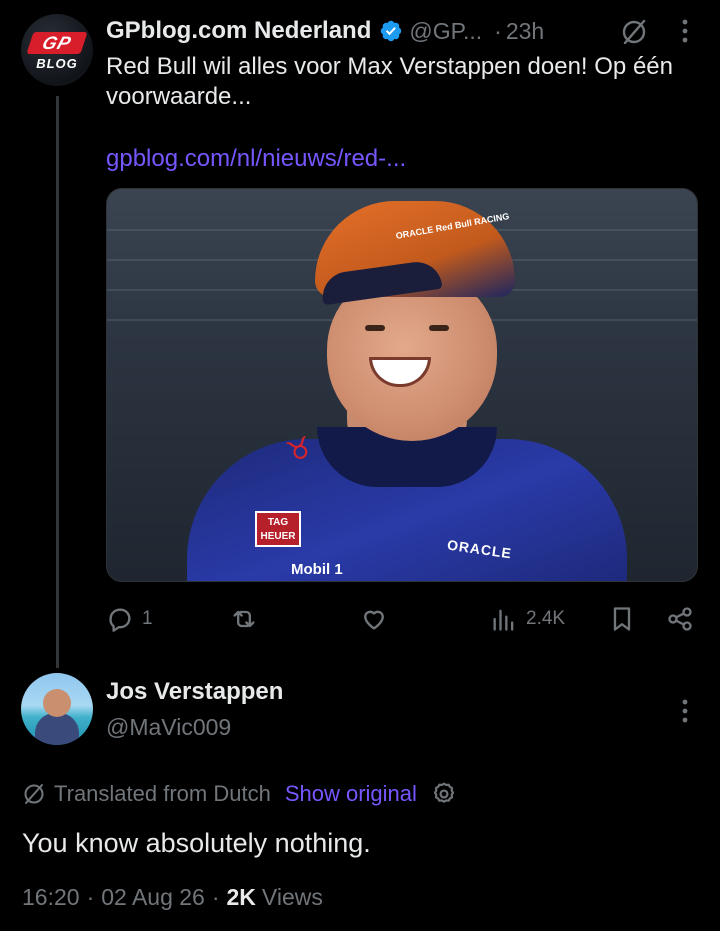 The width and height of the screenshot is (720, 931). Describe the element at coordinates (57, 63) in the screenshot. I see `avatar-logo-blog: BLOG` at that location.